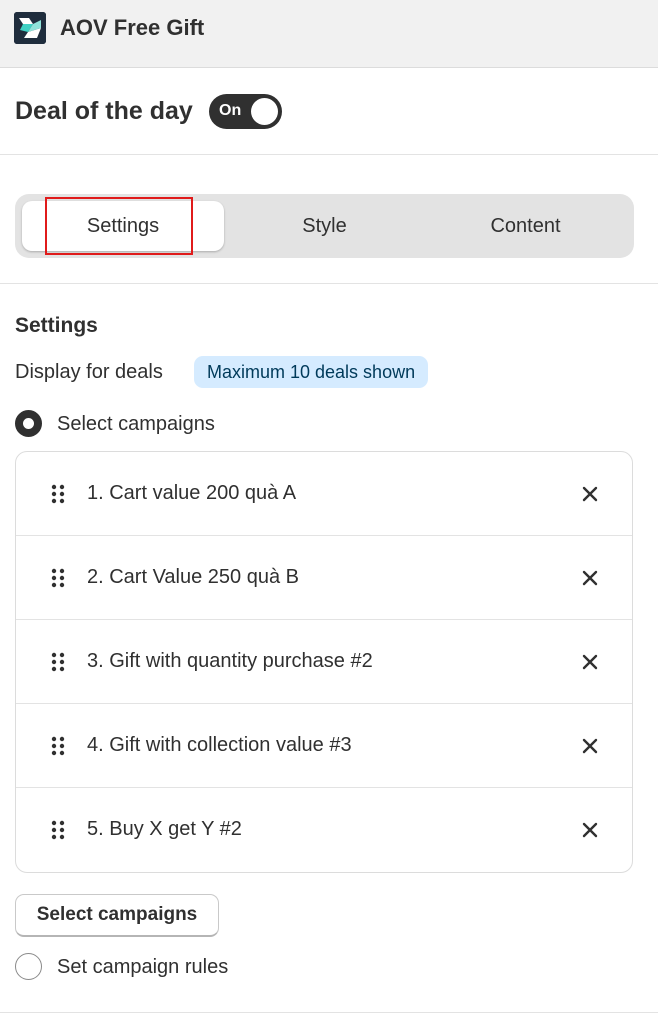  I want to click on list-item: 1. Cart value 200 quà A, so click(324, 494).